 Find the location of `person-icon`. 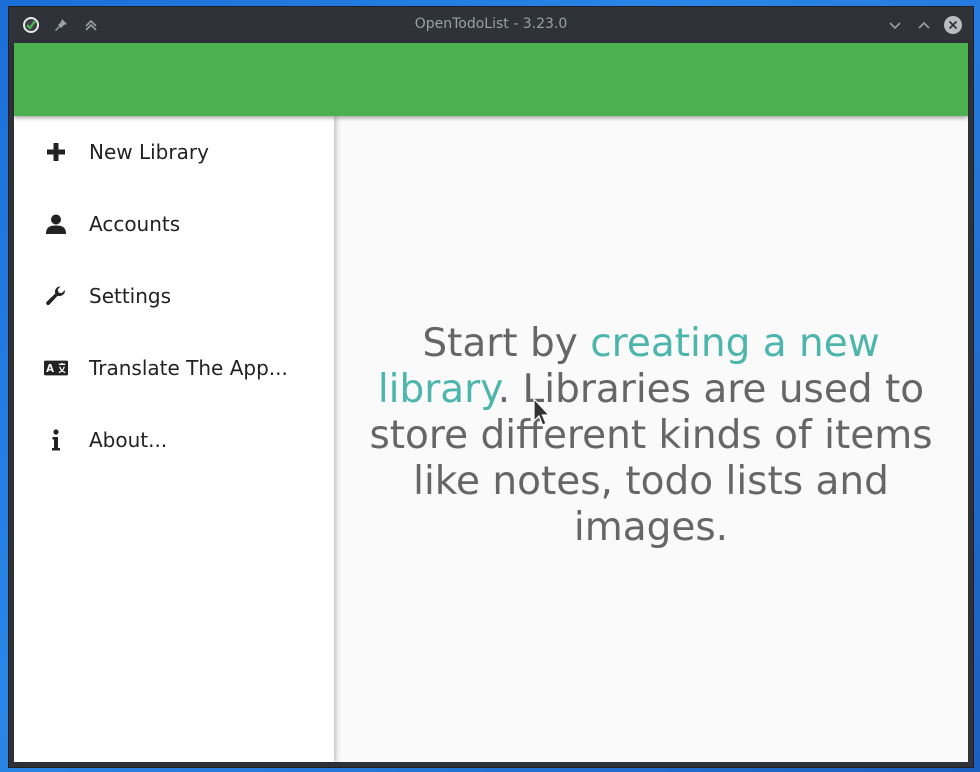

person-icon is located at coordinates (56, 224).